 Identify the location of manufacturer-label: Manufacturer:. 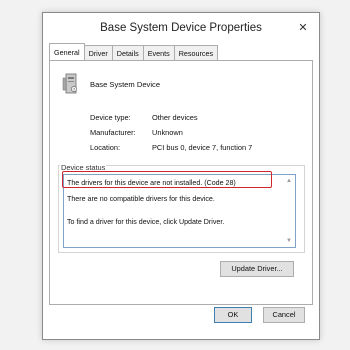
(113, 132).